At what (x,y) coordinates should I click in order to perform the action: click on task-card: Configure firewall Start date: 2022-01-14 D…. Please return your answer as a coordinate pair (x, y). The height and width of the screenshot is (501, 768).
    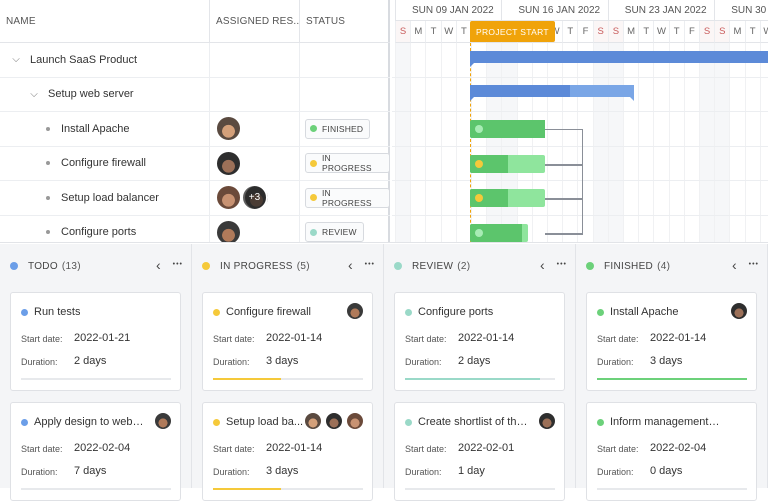
    Looking at the image, I should click on (287, 341).